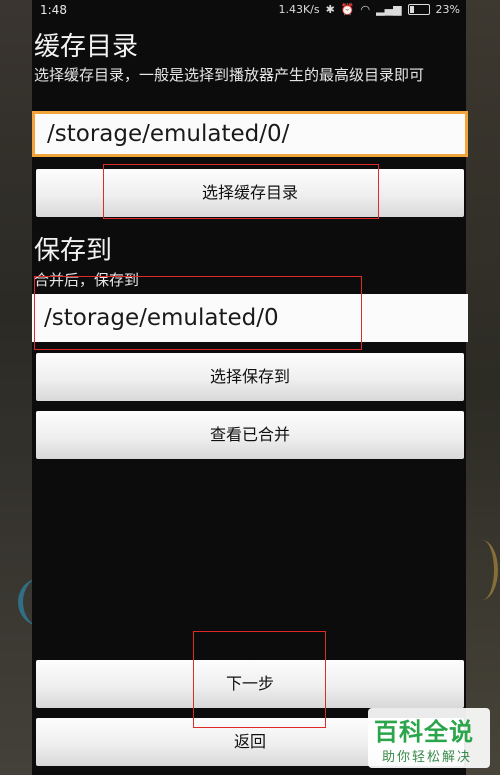 This screenshot has height=775, width=500. I want to click on bluetooth-icon: ✱, so click(330, 9).